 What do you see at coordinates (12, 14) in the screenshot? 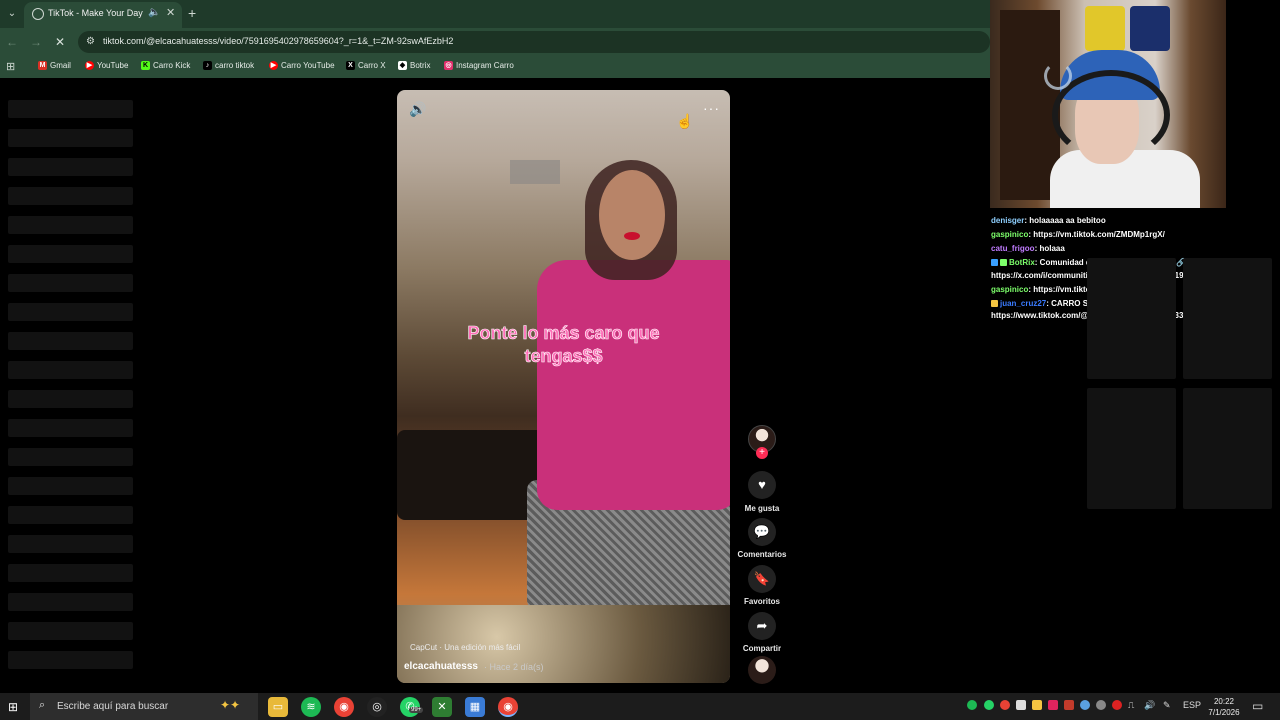
I see `tab-search-icon: ⌄` at bounding box center [12, 14].